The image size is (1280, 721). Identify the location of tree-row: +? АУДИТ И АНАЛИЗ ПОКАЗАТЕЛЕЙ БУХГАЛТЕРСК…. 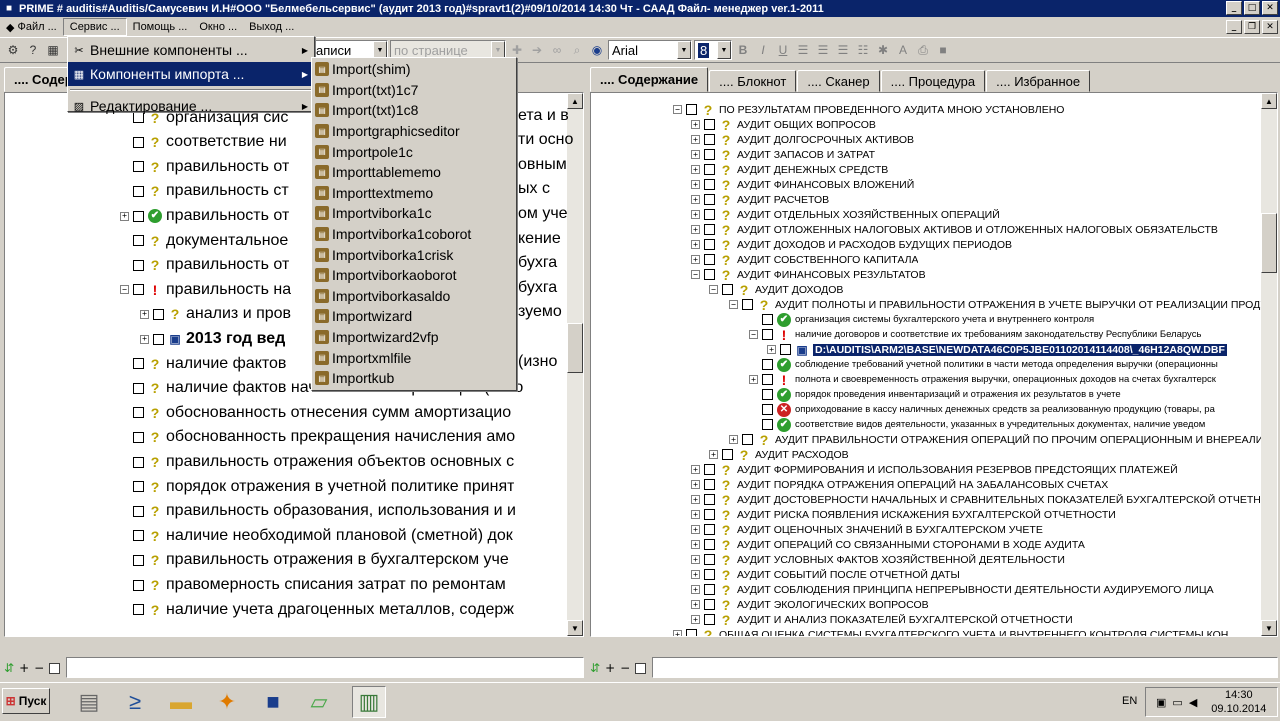
(882, 619).